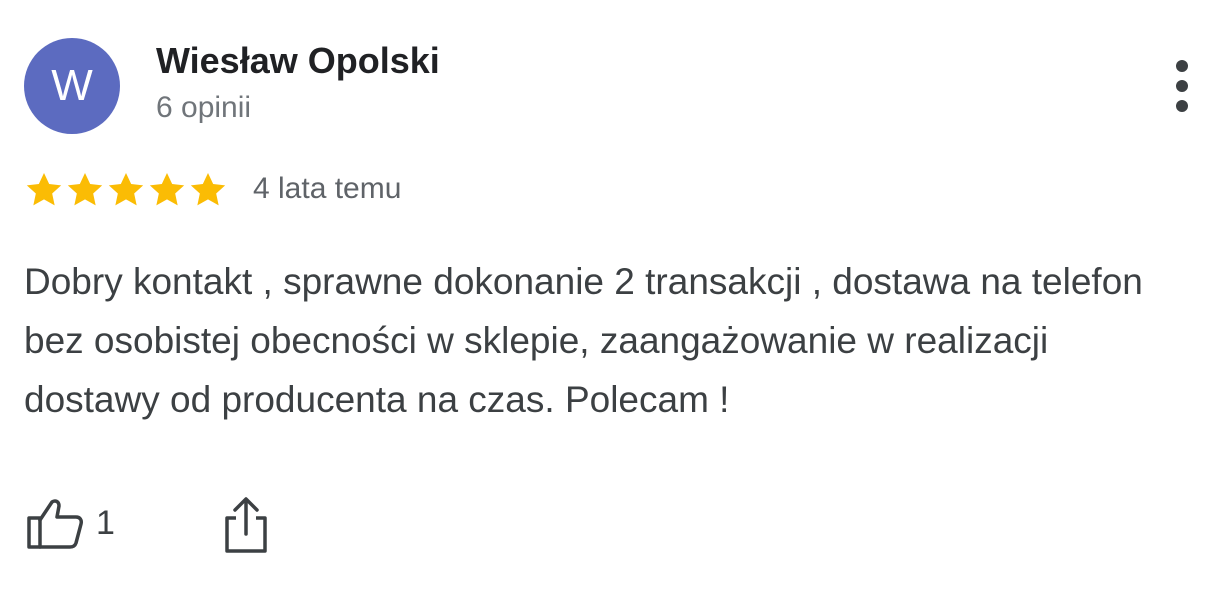 The height and width of the screenshot is (601, 1227). I want to click on share-button, so click(246, 525).